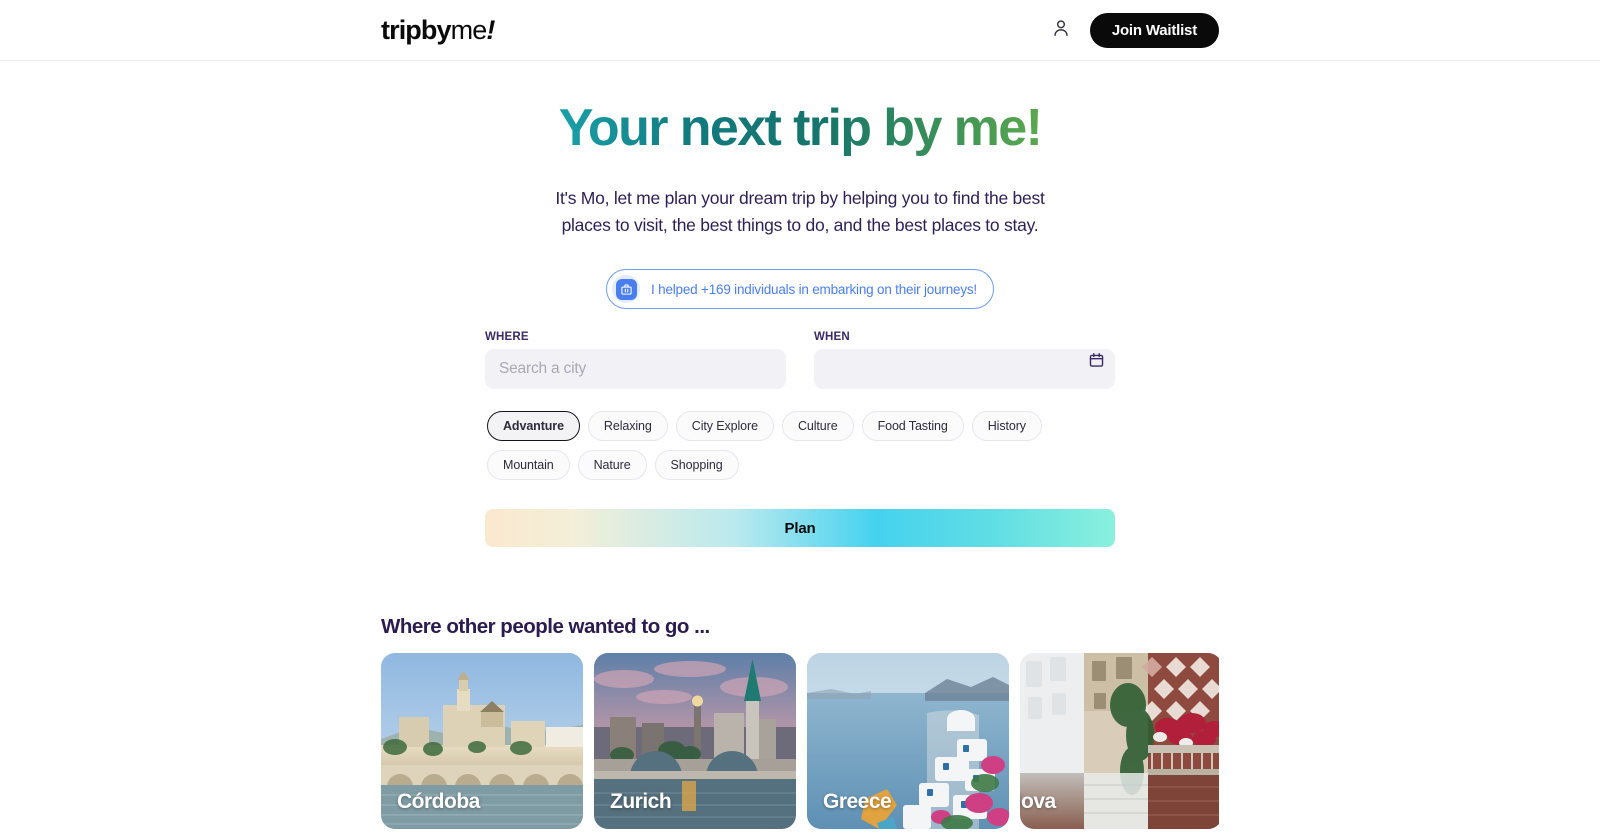  I want to click on logo-light-part: me, so click(469, 29).